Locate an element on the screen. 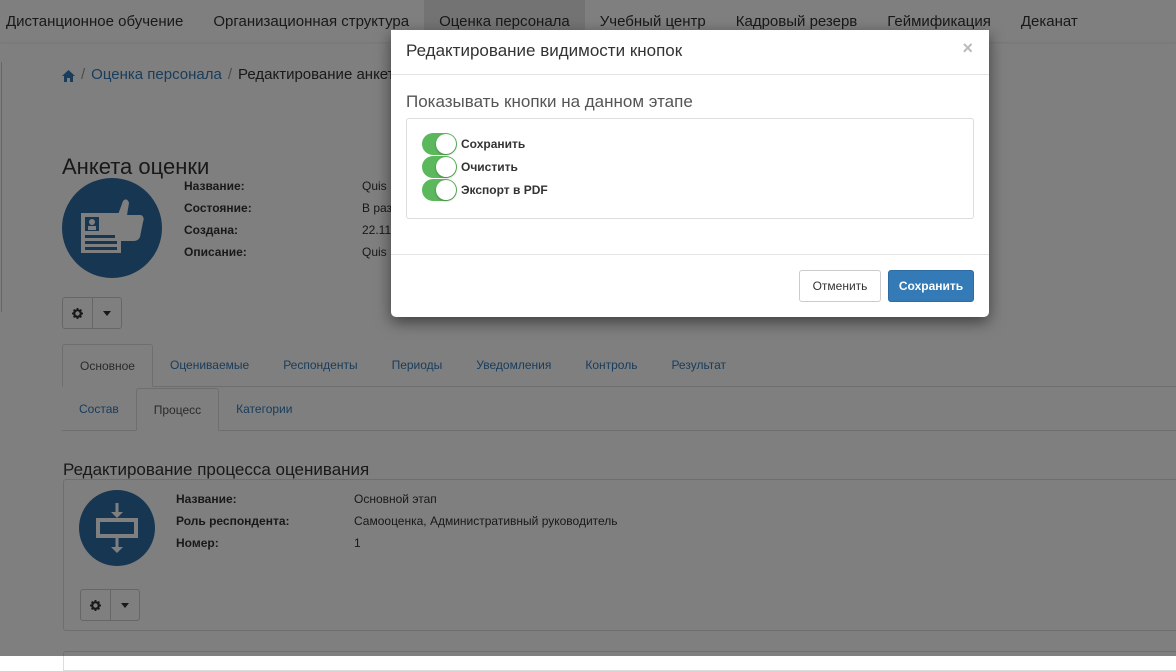 Image resolution: width=1176 pixels, height=671 pixels. switch-list: Сохранить Очистить Экспорт в PDF is located at coordinates (690, 168).